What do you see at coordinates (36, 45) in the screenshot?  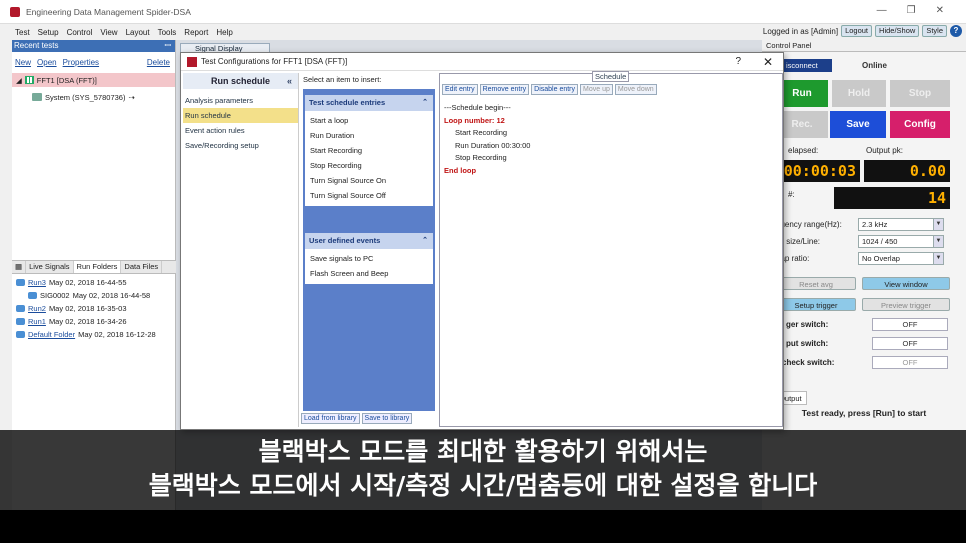 I see `recent-tests-title: Recent tests` at bounding box center [36, 45].